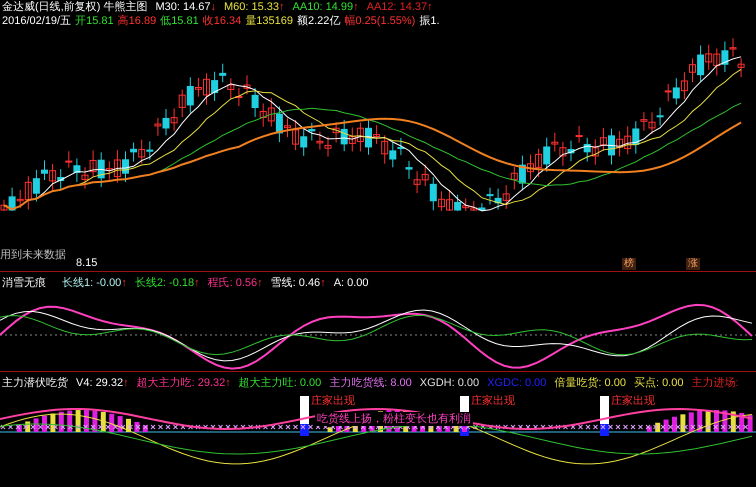 Image resolution: width=756 pixels, height=487 pixels. Describe the element at coordinates (397, 7) in the screenshot. I see `indicator-value: AA12: 14.37` at that location.